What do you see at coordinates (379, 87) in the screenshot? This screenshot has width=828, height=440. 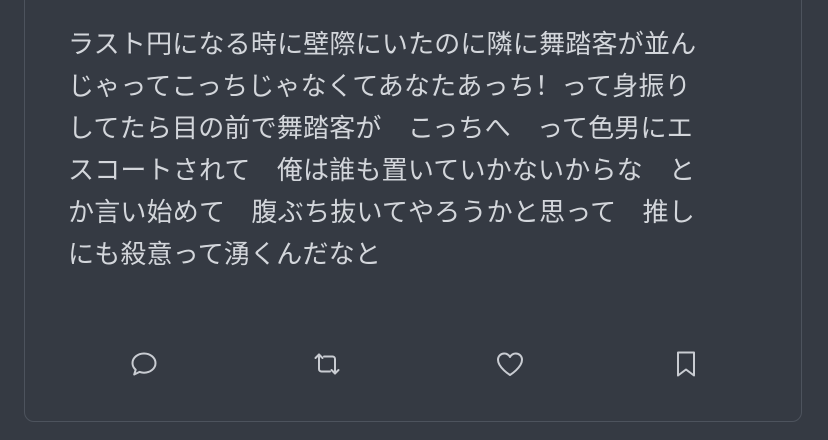 I see `post-line: じゃってこっちじゃなくてあなたあっち！って身振り` at bounding box center [379, 87].